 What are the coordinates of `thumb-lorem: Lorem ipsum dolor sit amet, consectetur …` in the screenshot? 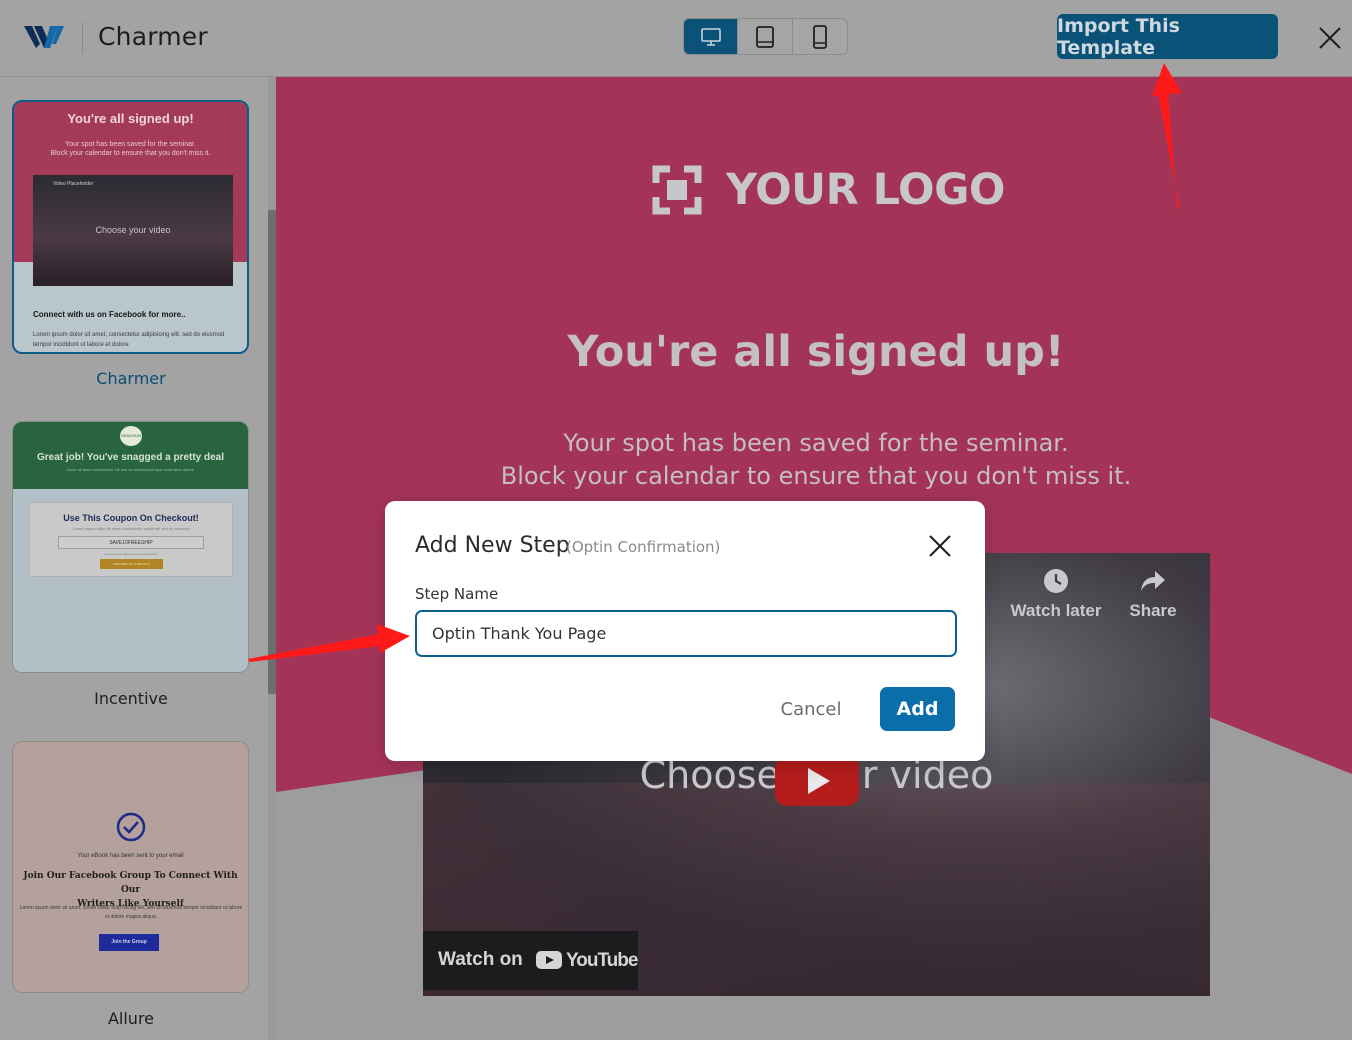 It's located at (129, 340).